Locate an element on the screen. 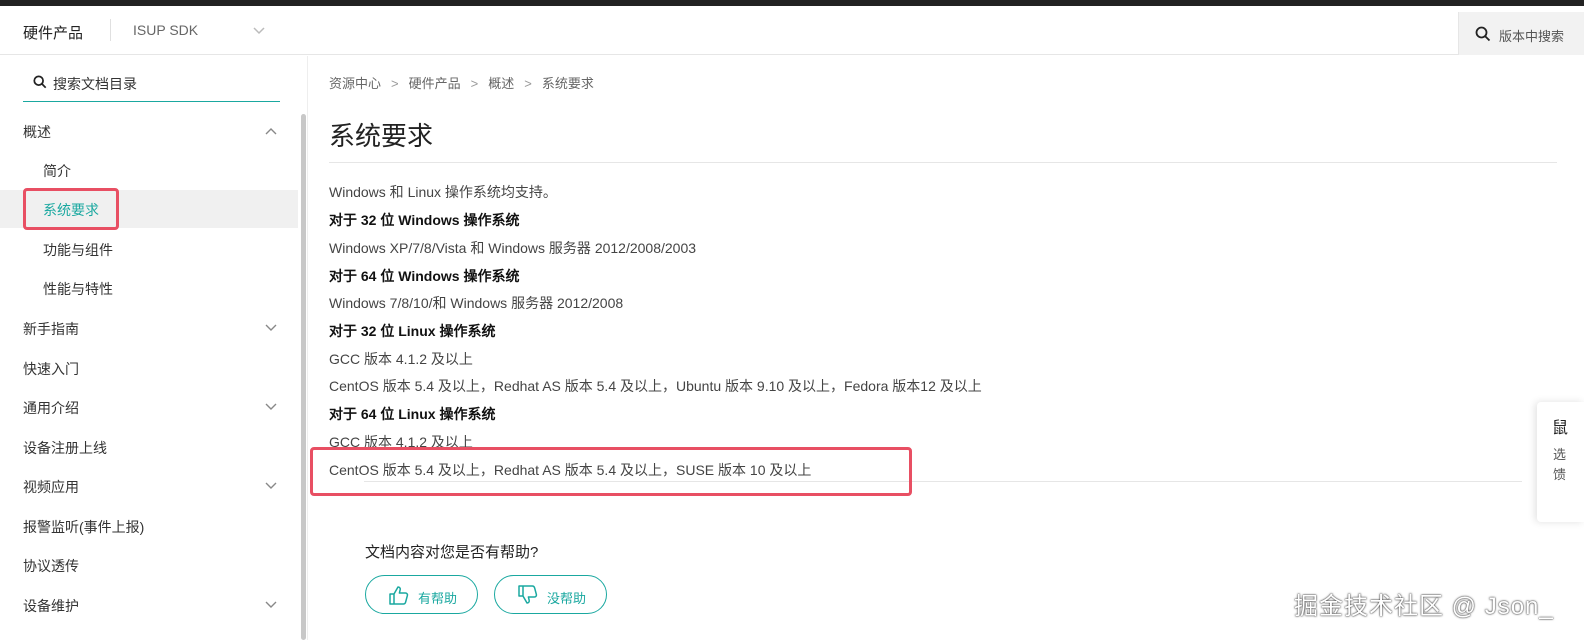 The height and width of the screenshot is (640, 1584). section-heading: 对于 64 位 Windows 操作系统 is located at coordinates (424, 276).